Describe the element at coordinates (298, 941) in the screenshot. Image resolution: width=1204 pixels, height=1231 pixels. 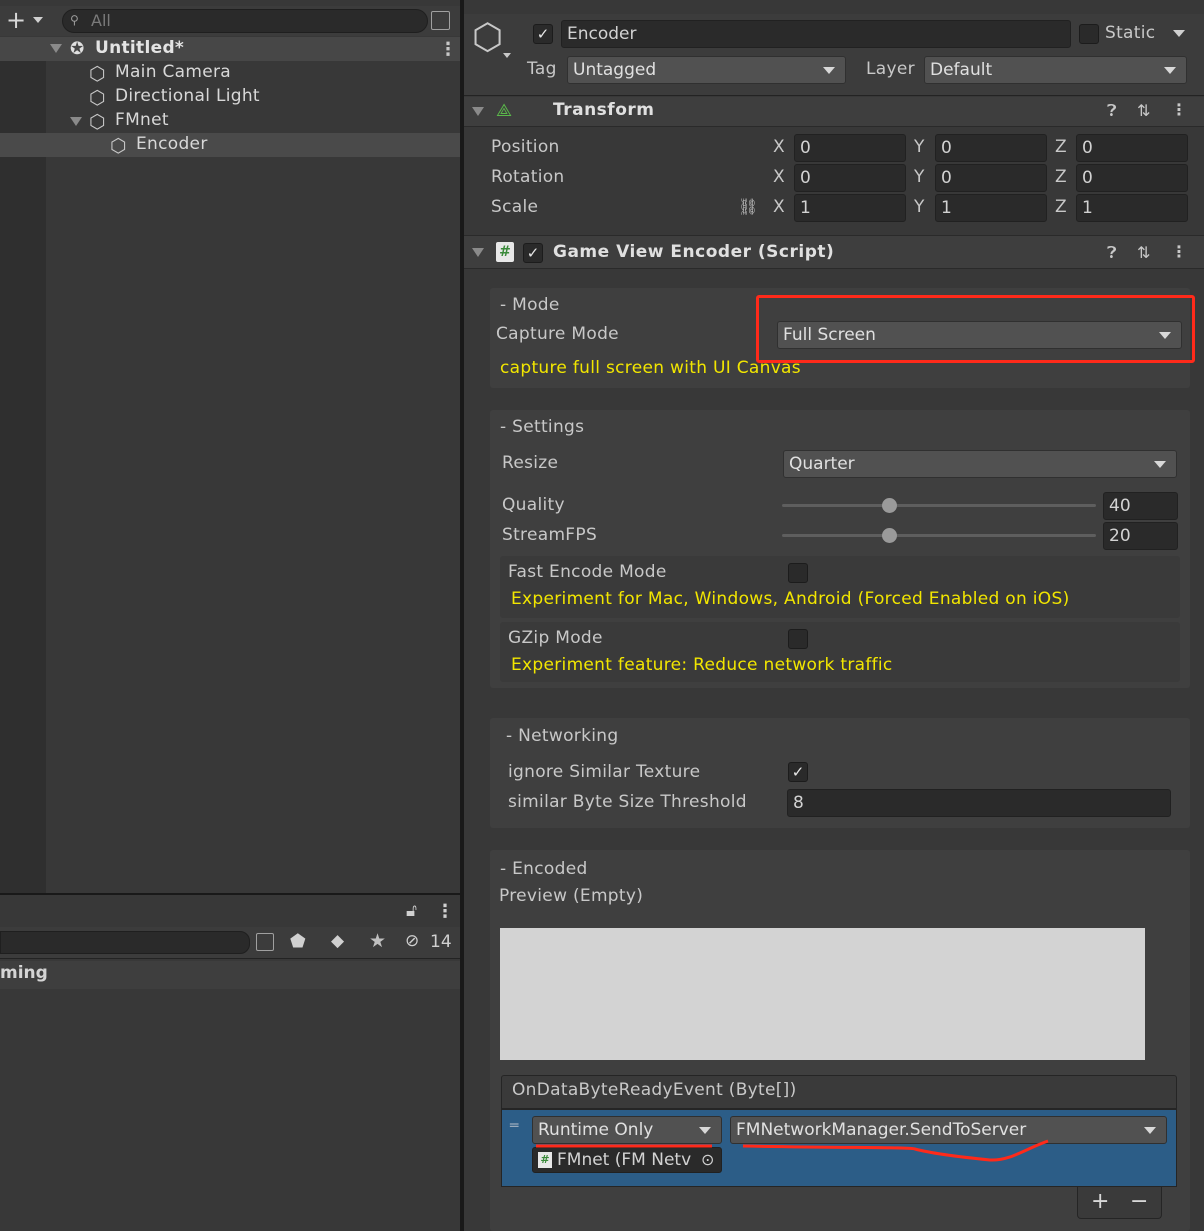
I see `filter-type-icon: ⬟` at that location.